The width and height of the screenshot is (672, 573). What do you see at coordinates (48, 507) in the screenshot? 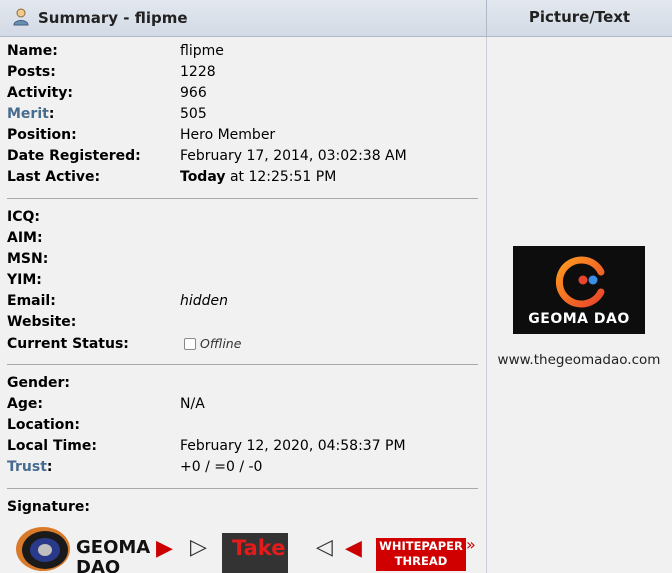
I see `signature-label: Signature:` at bounding box center [48, 507].